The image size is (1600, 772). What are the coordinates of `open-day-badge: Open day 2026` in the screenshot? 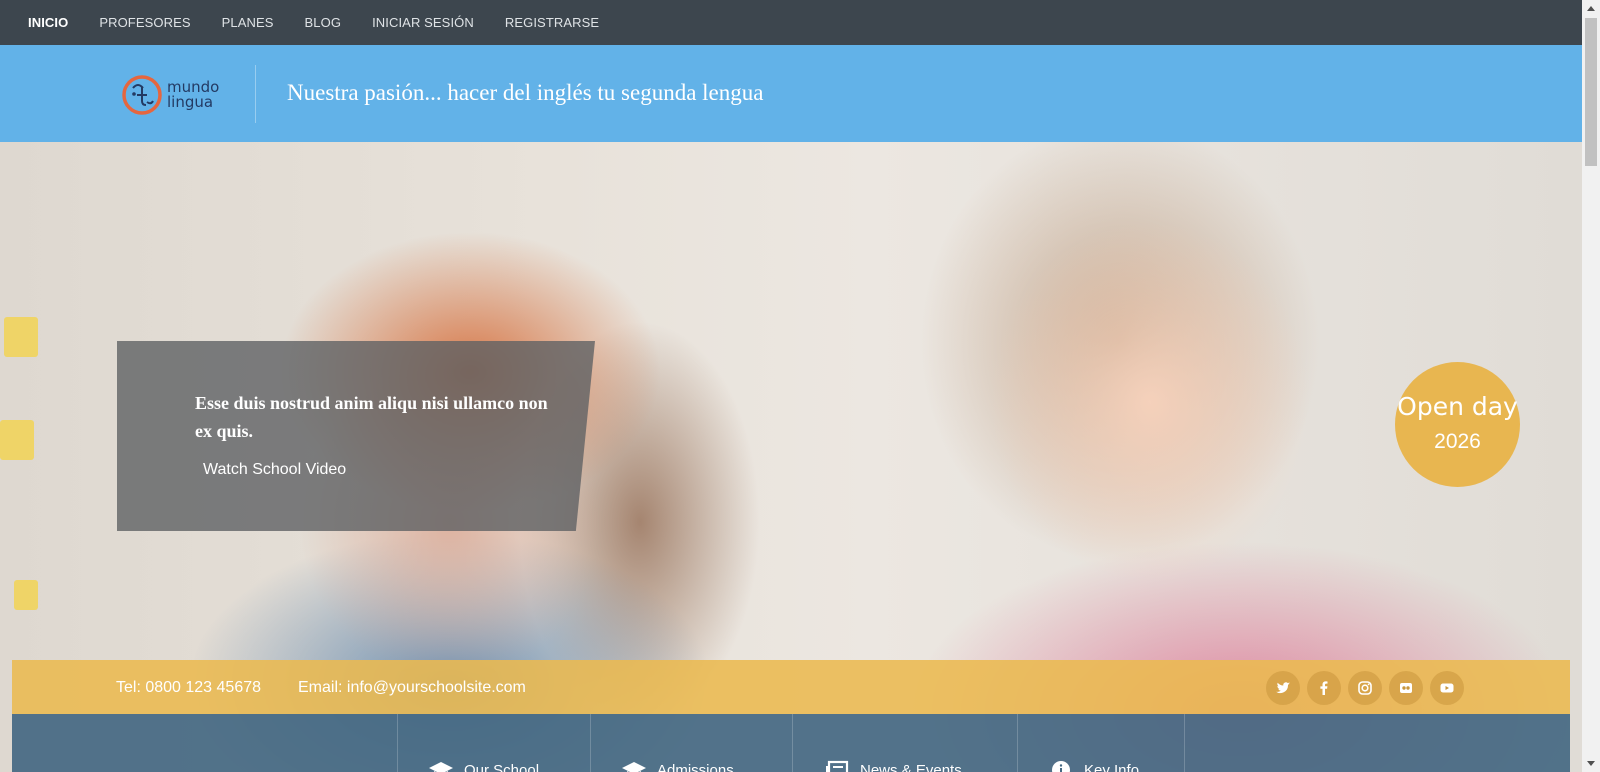 It's located at (1457, 424).